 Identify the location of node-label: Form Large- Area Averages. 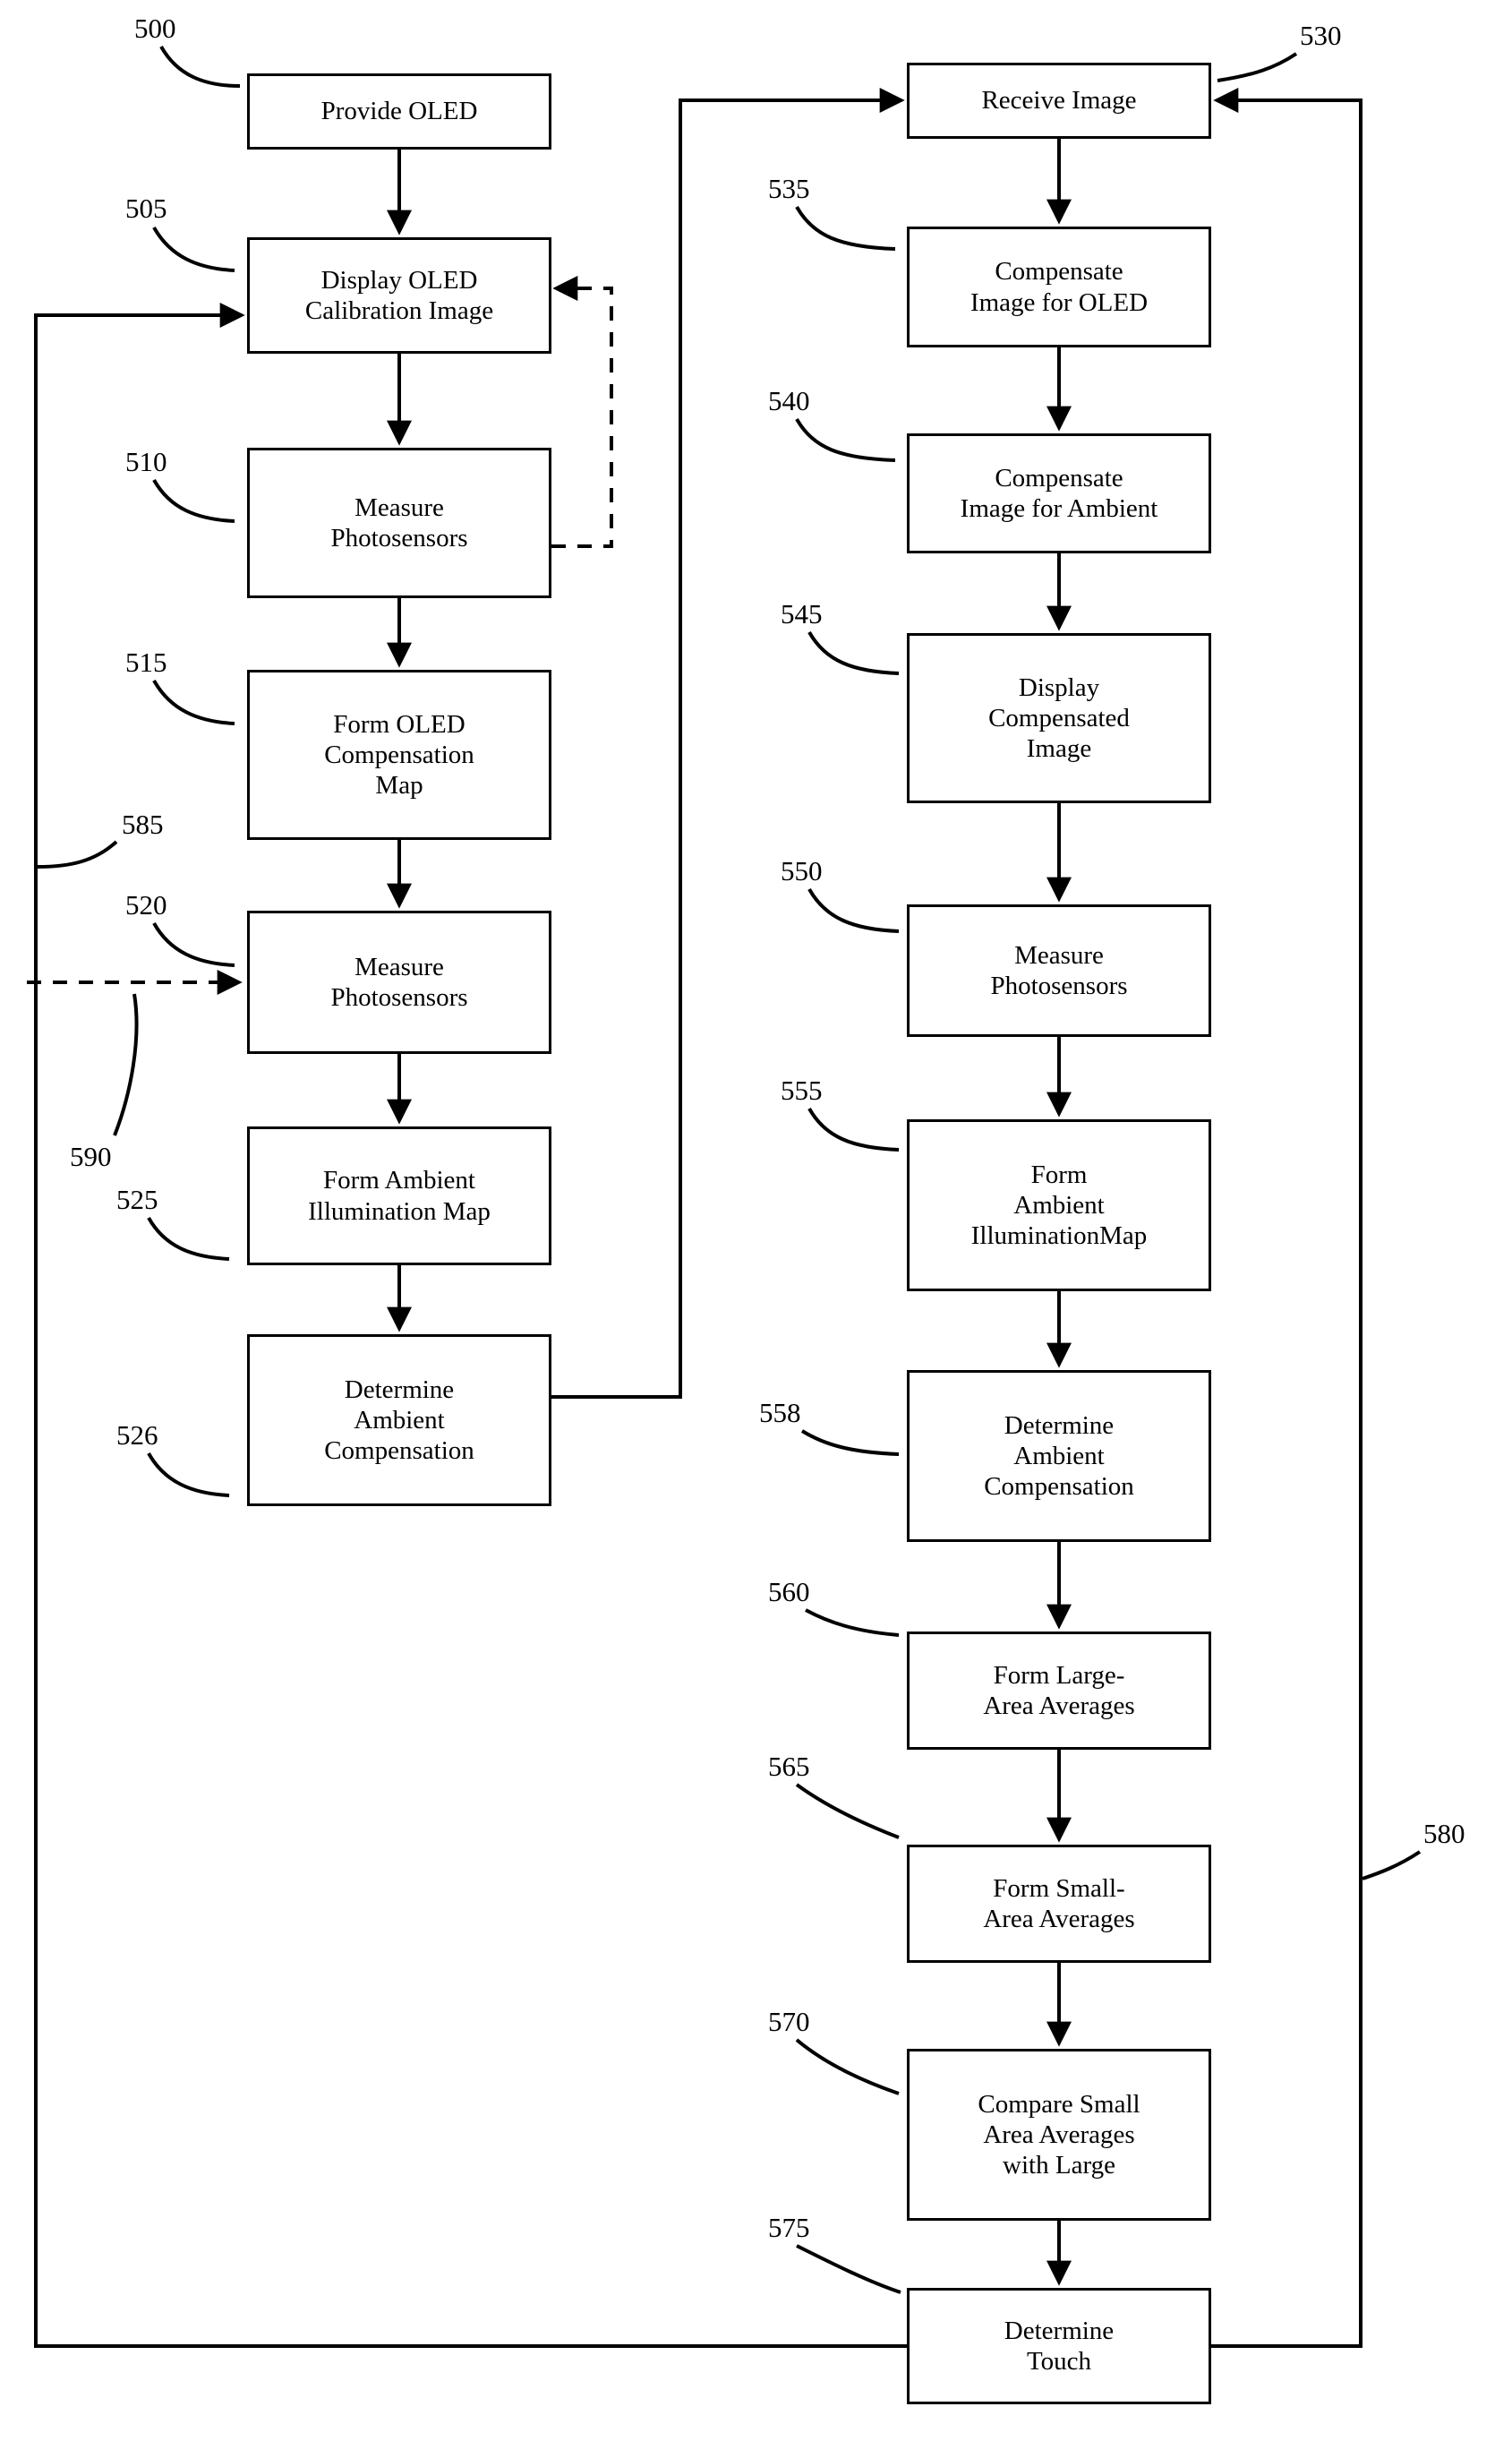
(1059, 1690).